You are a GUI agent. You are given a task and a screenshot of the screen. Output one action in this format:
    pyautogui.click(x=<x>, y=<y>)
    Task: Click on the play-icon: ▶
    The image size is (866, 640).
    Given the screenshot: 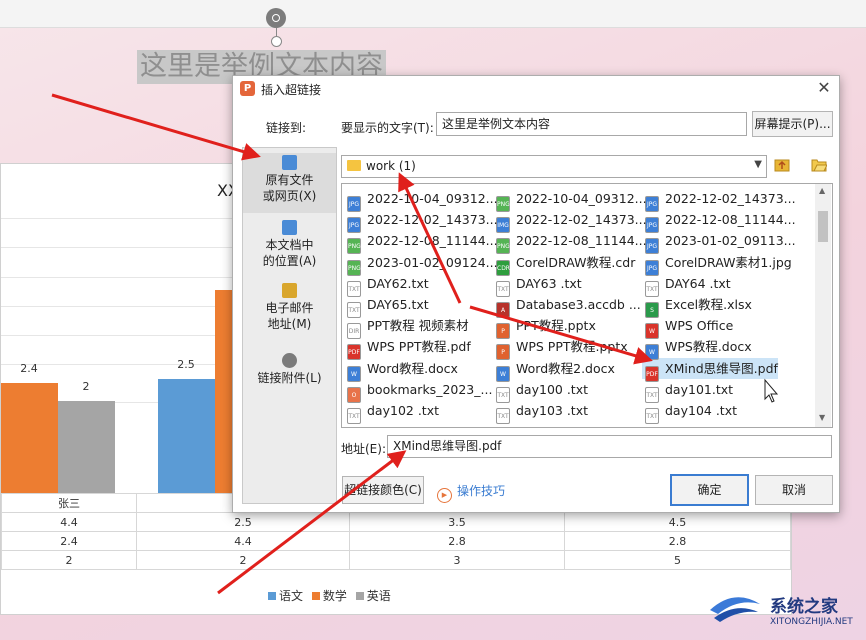 What is the action you would take?
    pyautogui.click(x=444, y=495)
    